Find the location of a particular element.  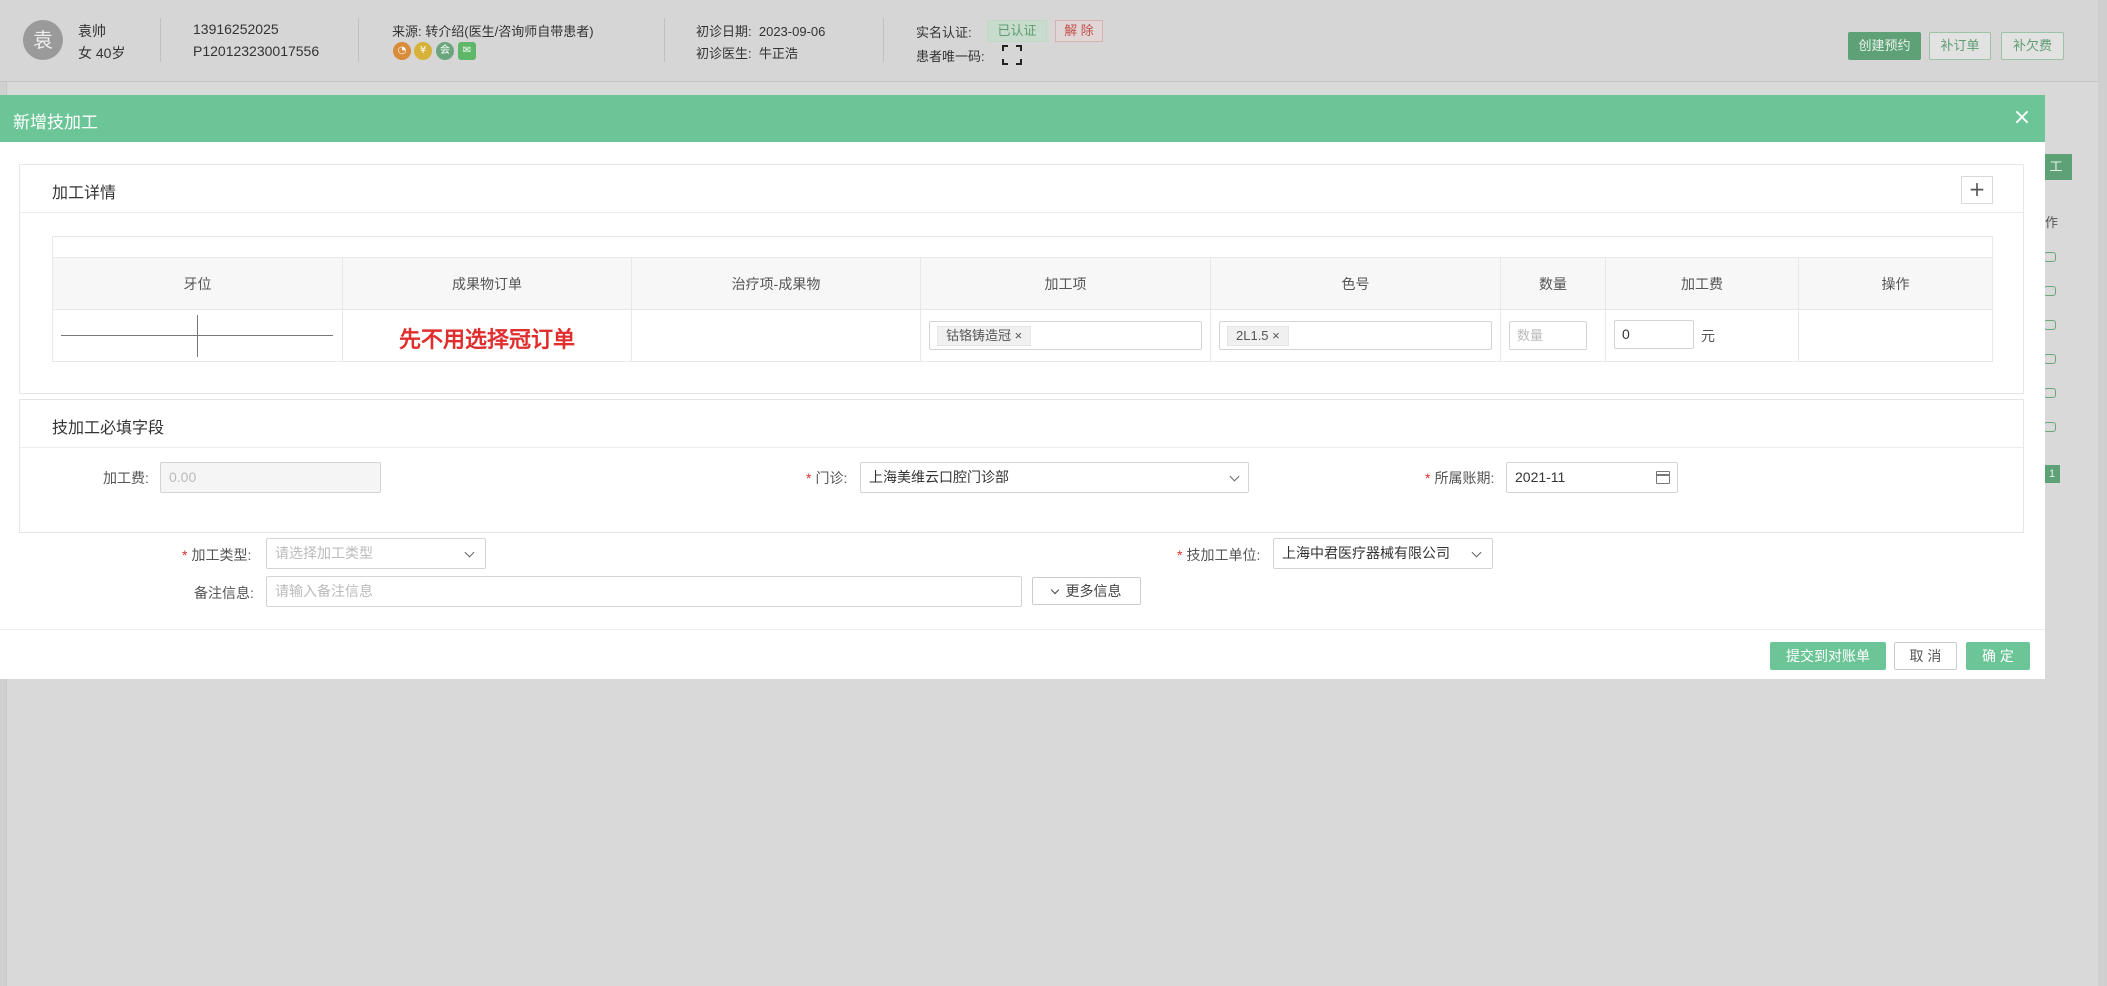

avatar: 袁 is located at coordinates (43, 40).